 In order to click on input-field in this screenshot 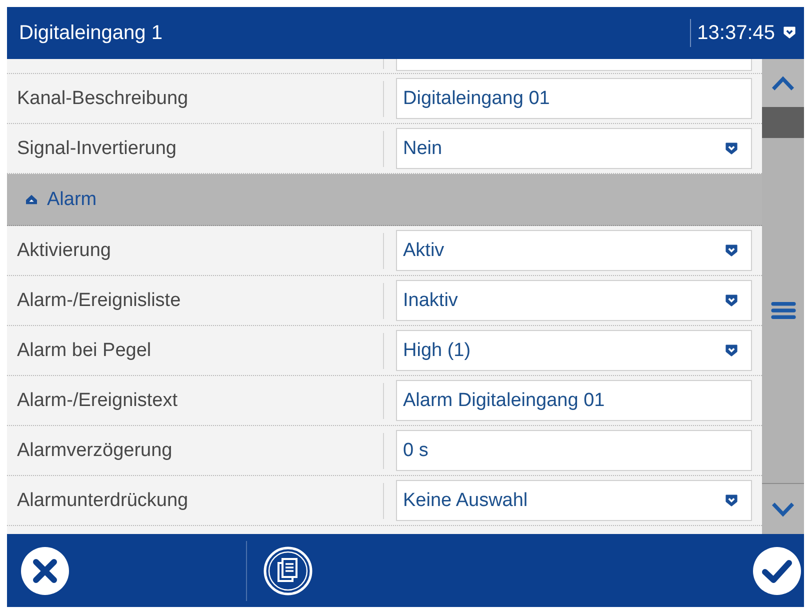, I will do `click(574, 65)`.